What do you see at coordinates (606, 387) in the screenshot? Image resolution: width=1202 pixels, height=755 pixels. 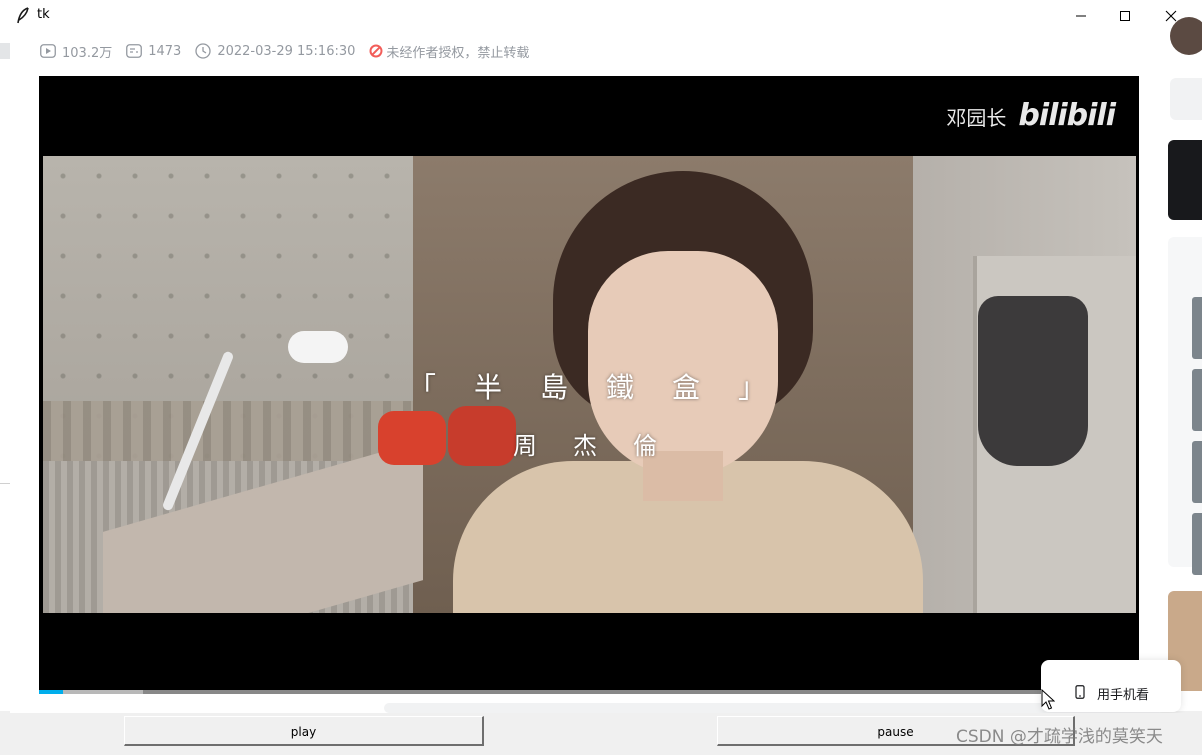 I see `song-title: 「半島鐵盒」` at bounding box center [606, 387].